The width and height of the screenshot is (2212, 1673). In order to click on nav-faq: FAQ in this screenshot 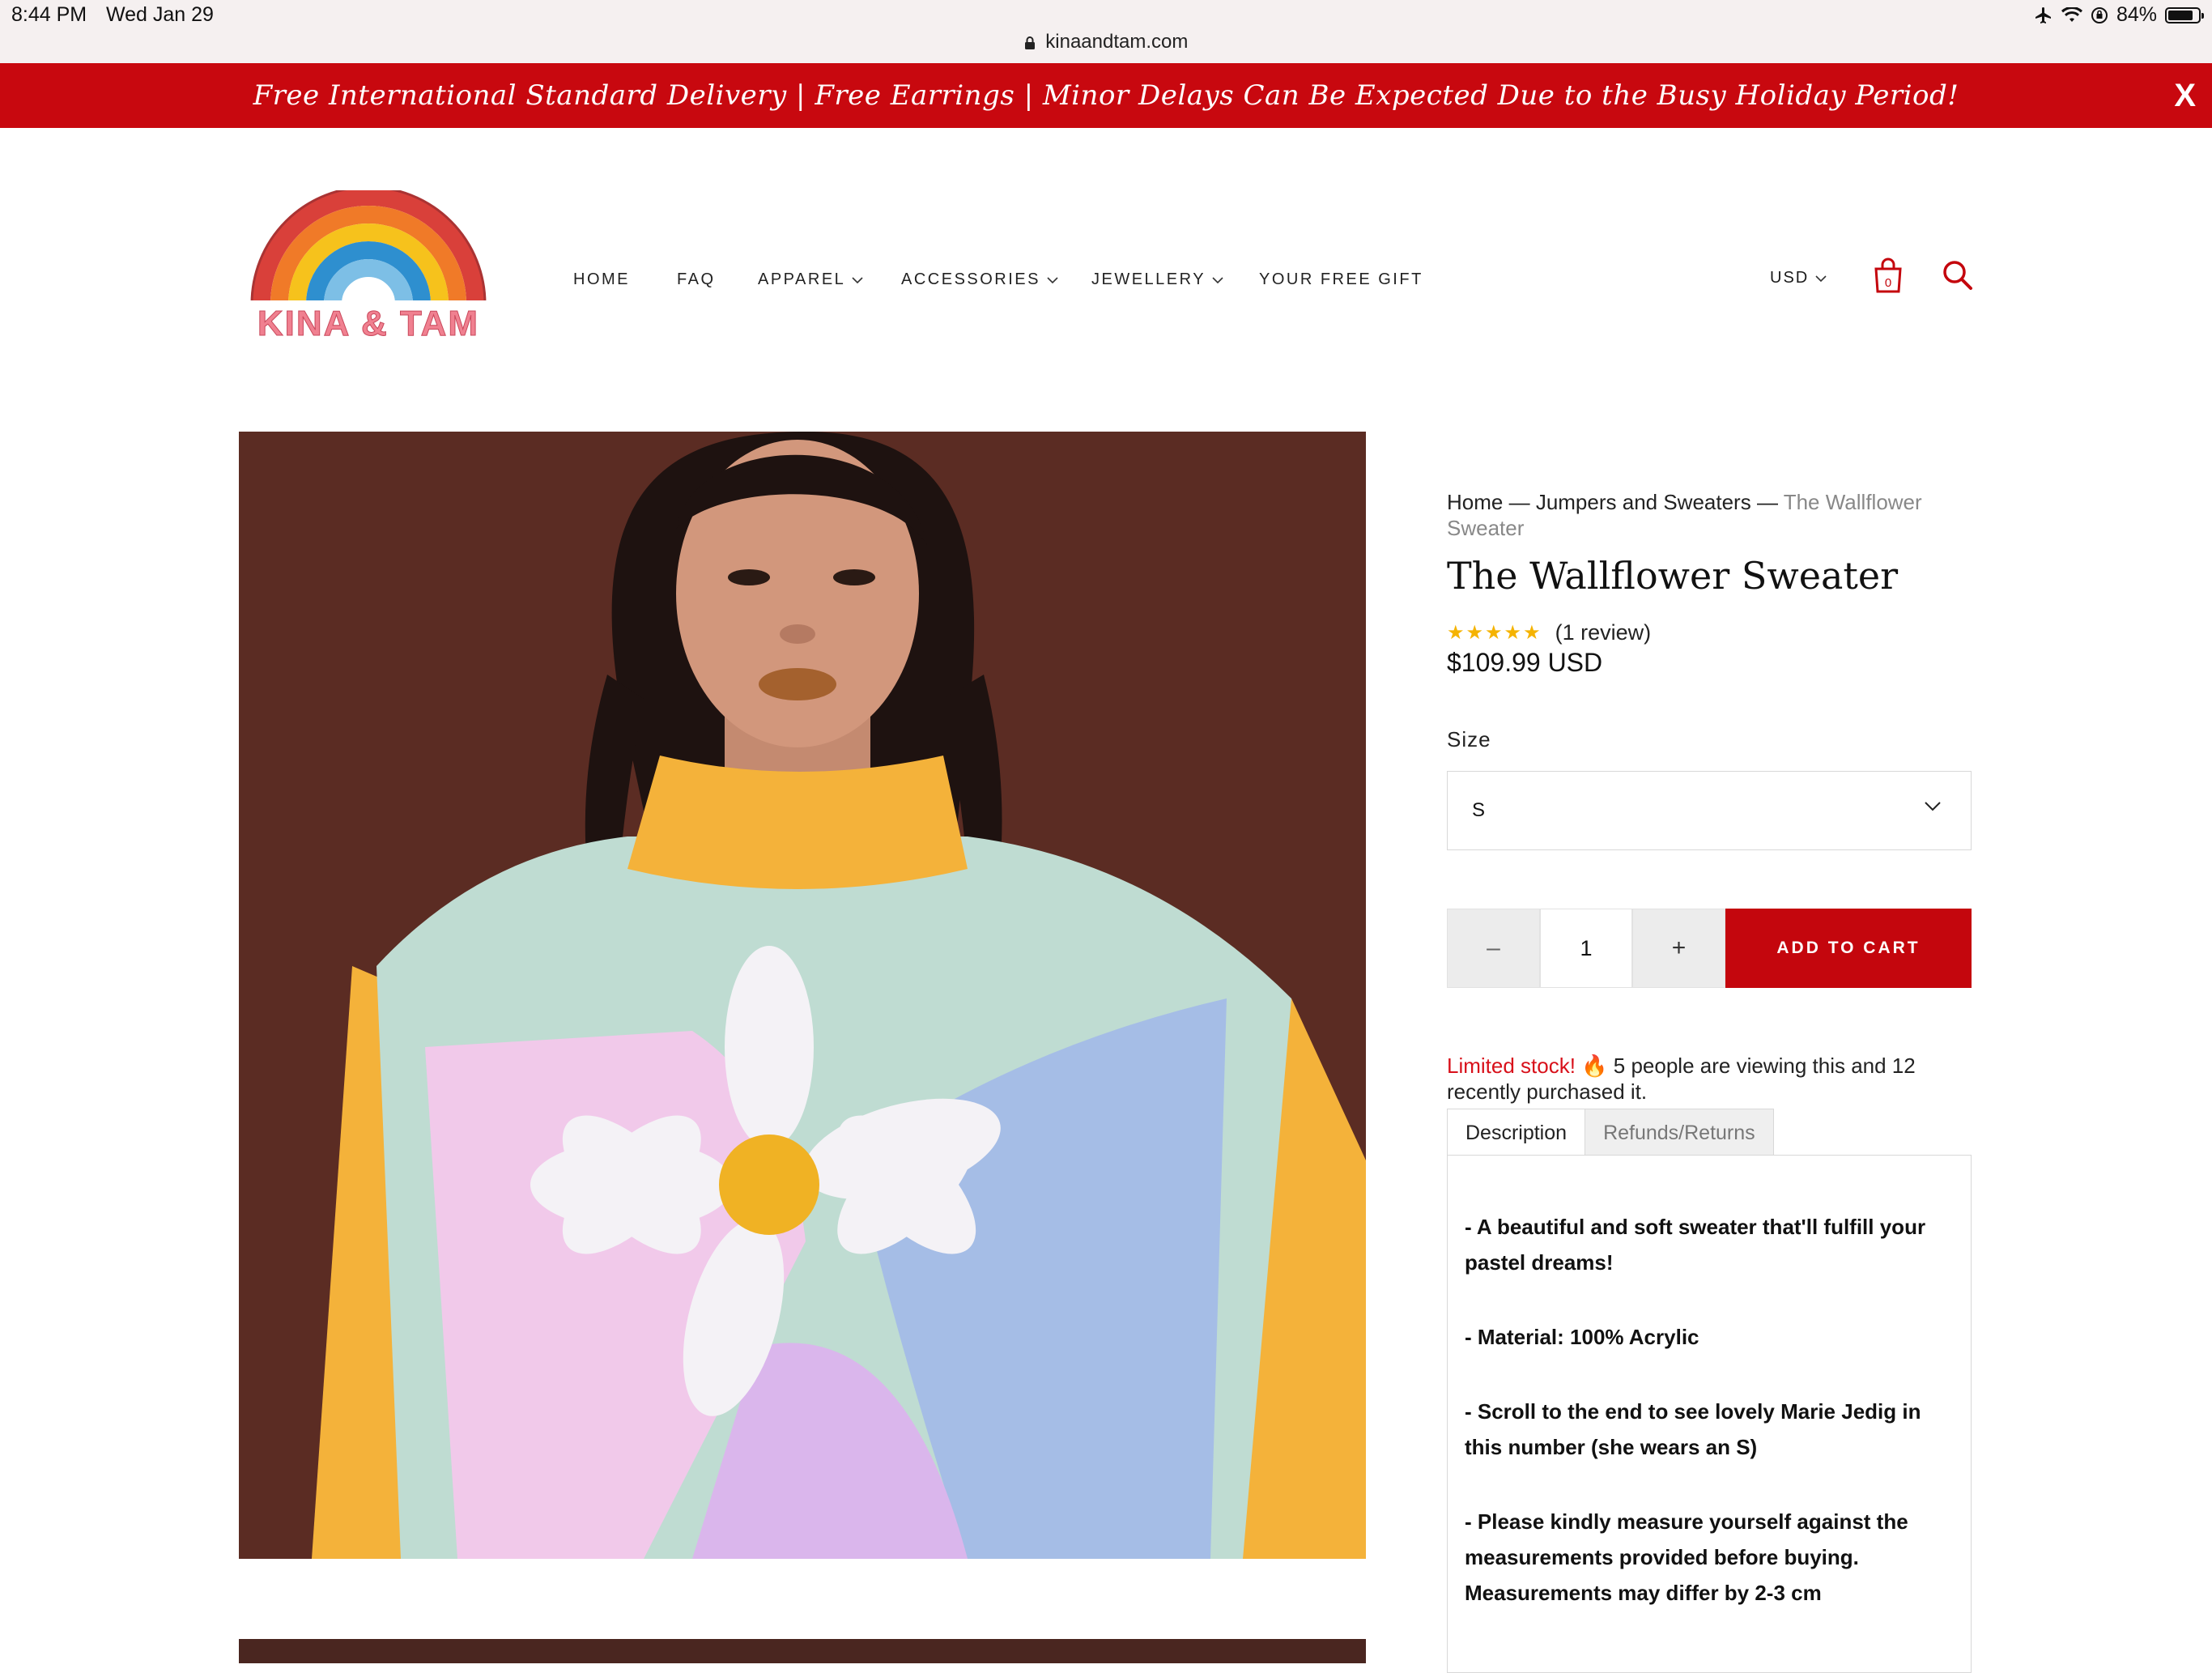, I will do `click(697, 280)`.